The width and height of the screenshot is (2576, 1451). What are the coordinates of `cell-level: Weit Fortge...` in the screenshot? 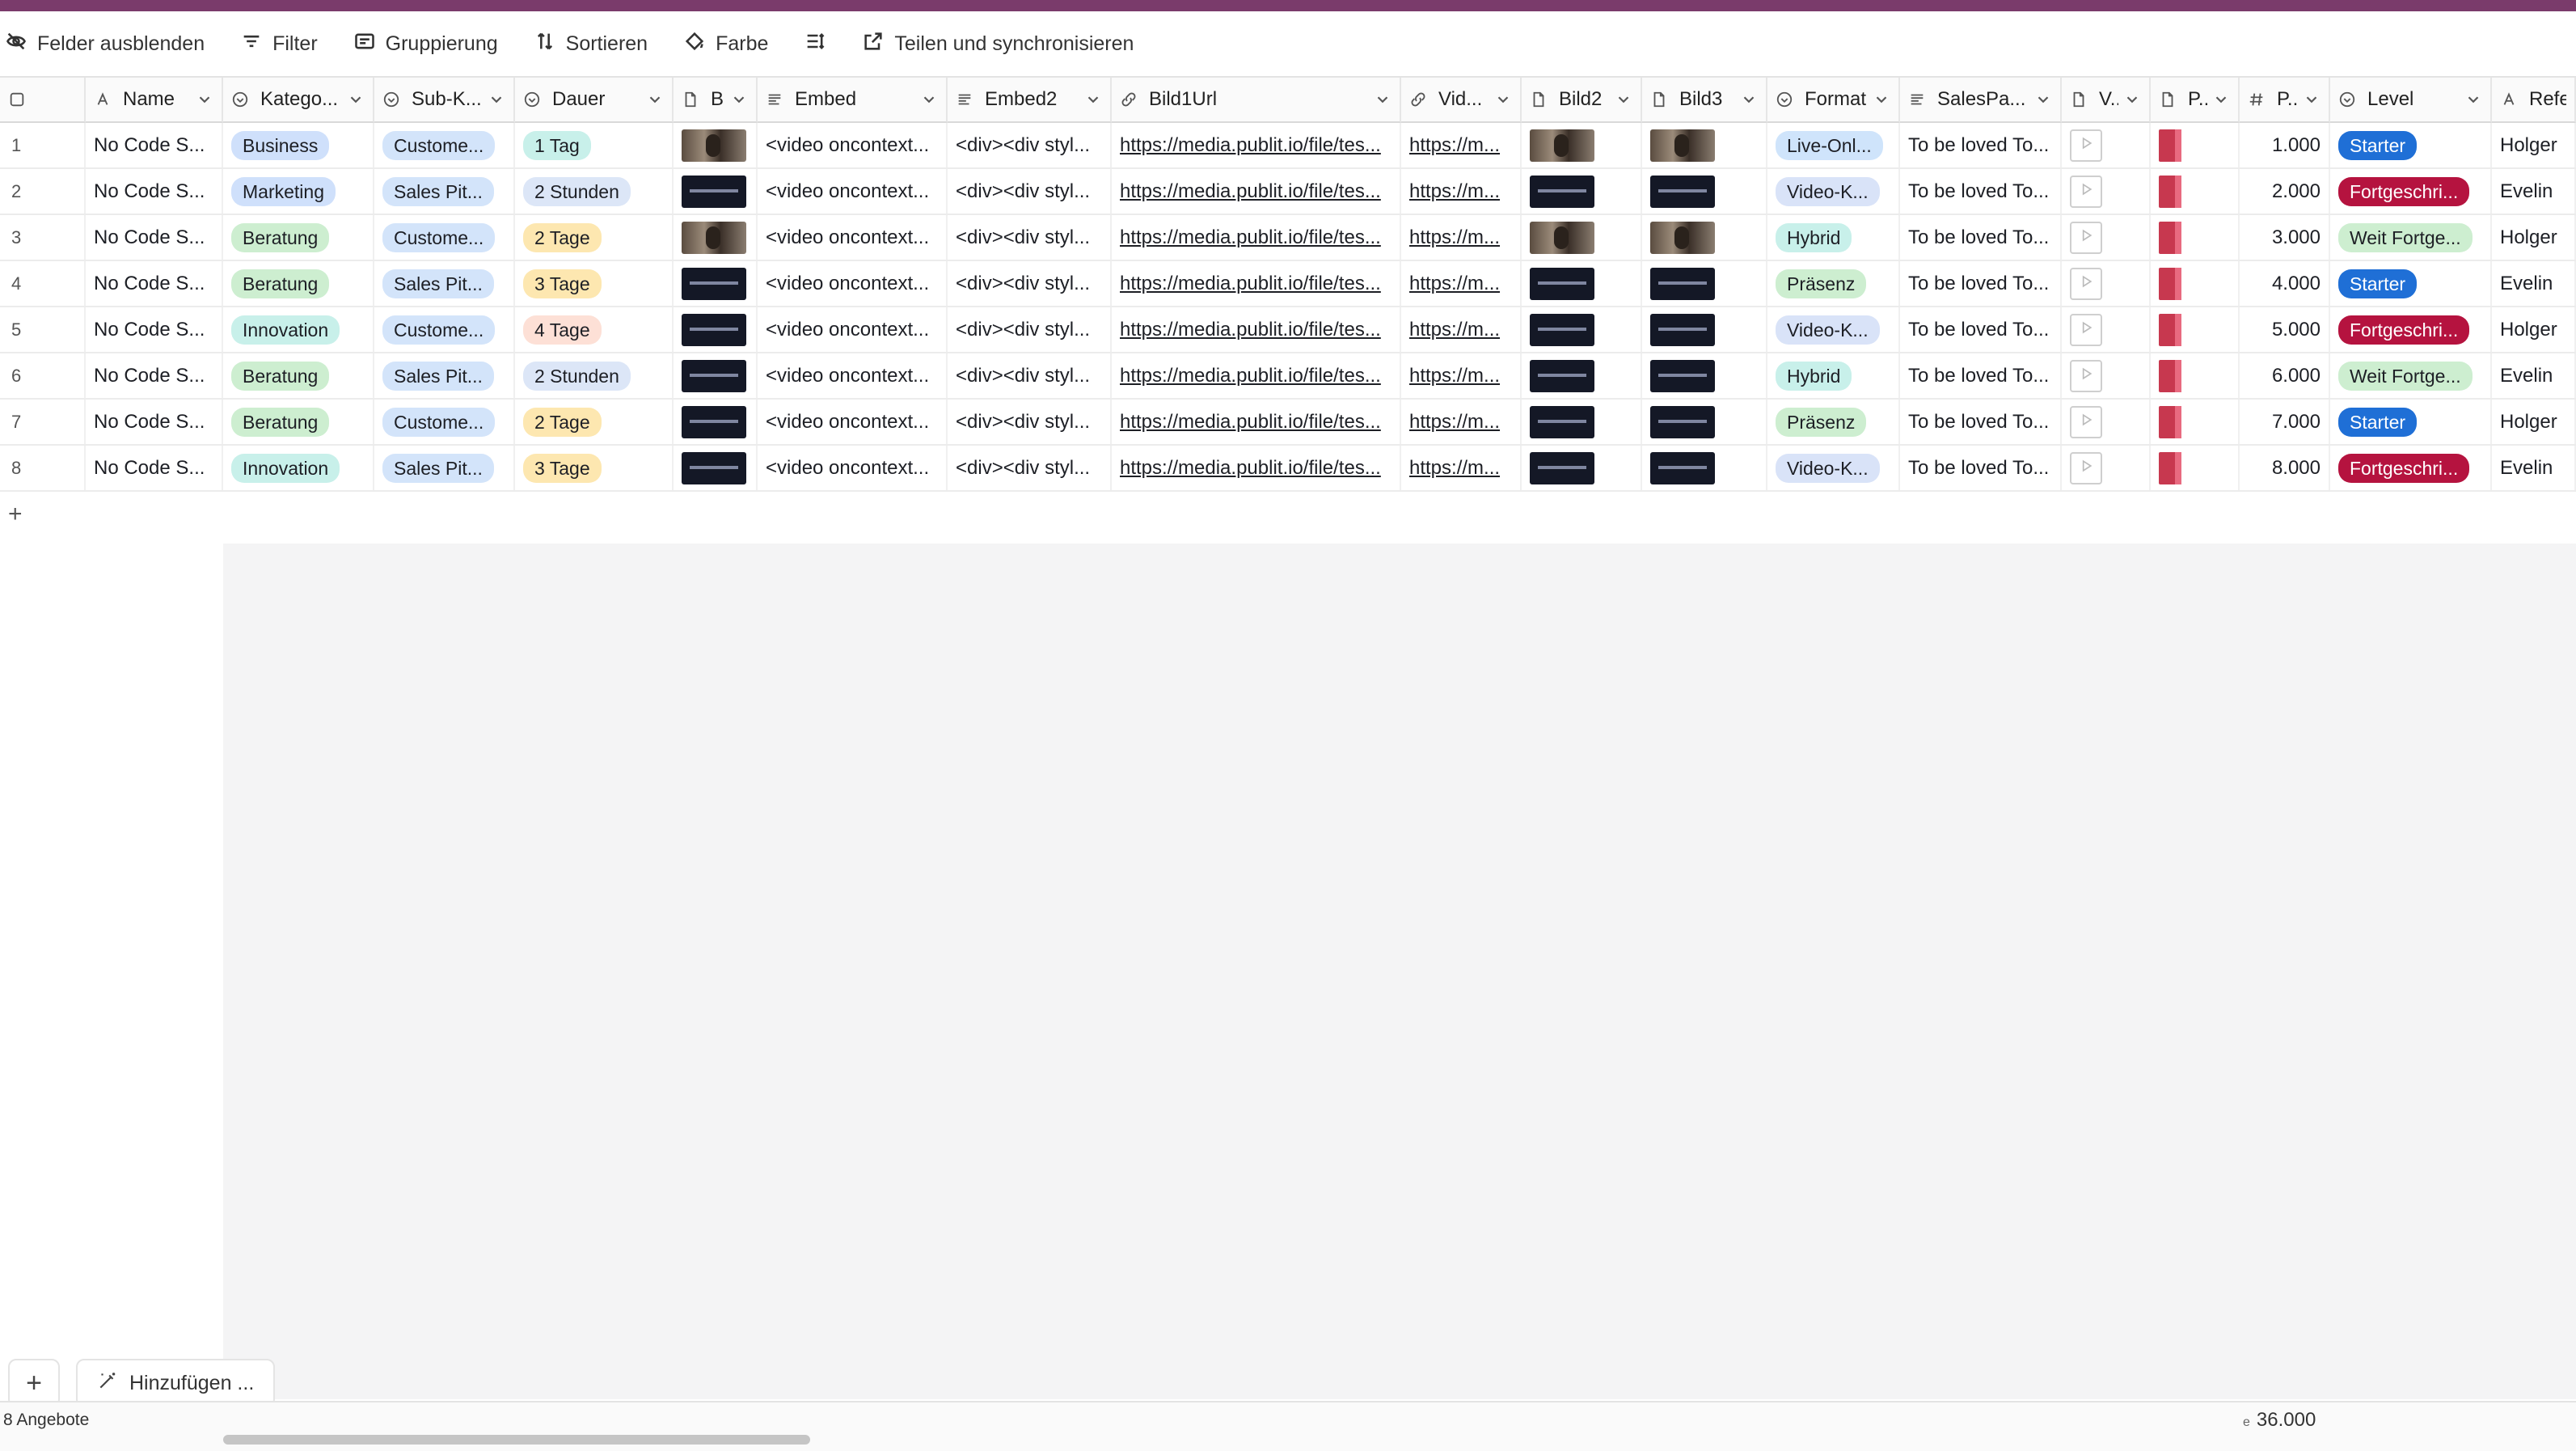 It's located at (2411, 237).